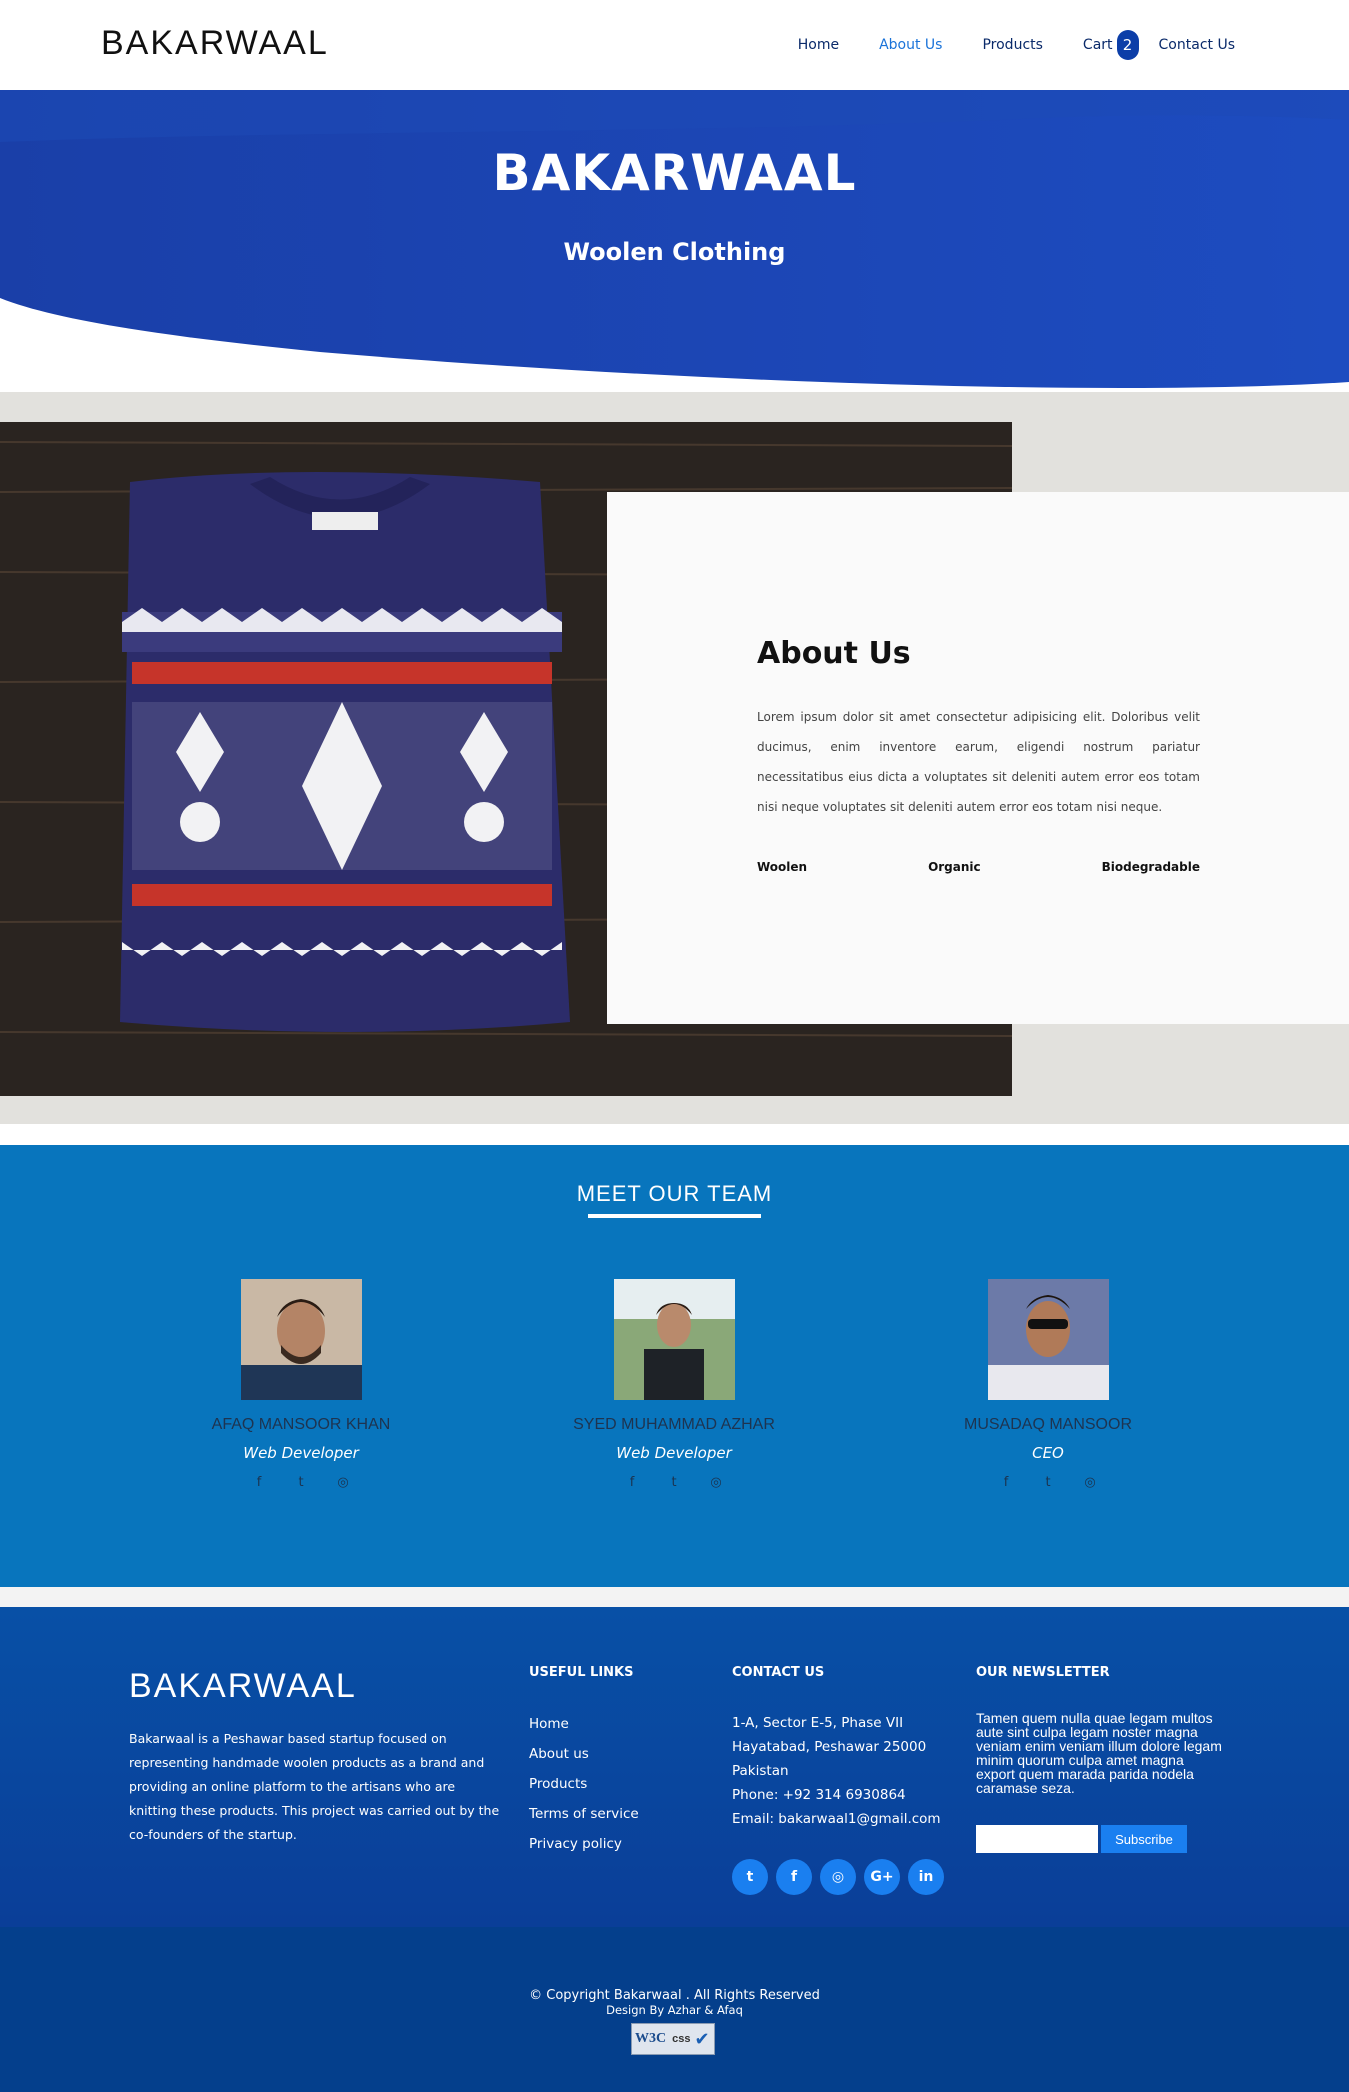  I want to click on member-role: CEO, so click(1048, 1453).